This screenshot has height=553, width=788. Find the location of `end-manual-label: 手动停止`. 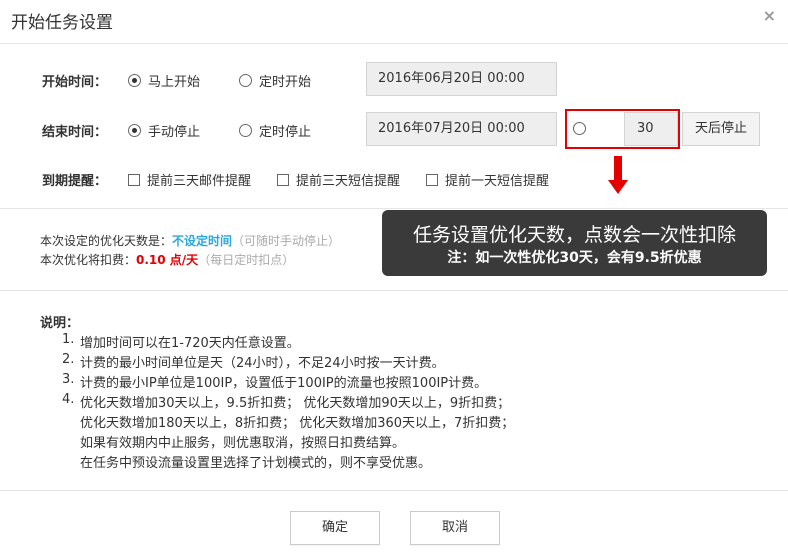

end-manual-label: 手动停止 is located at coordinates (174, 132).